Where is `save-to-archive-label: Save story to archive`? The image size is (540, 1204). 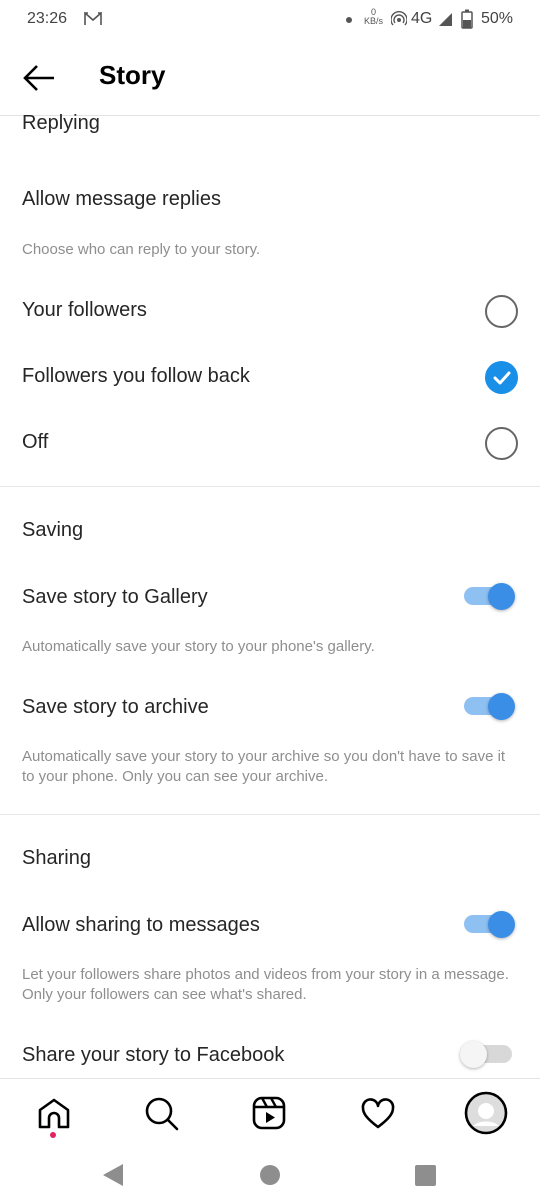 save-to-archive-label: Save story to archive is located at coordinates (115, 707).